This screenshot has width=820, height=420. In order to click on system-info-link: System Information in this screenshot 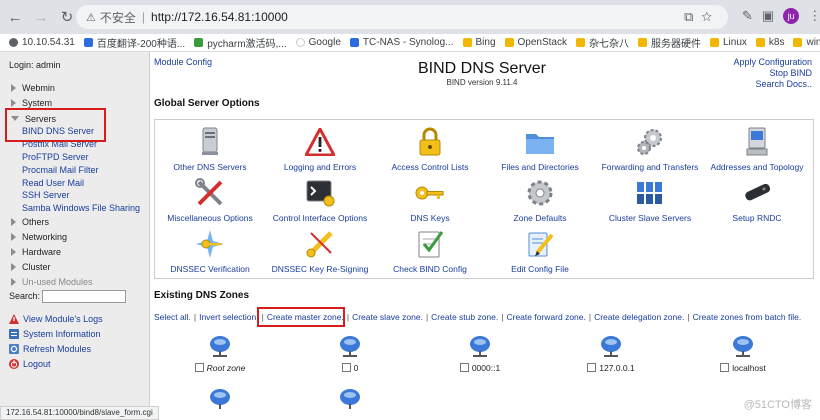, I will do `click(55, 334)`.